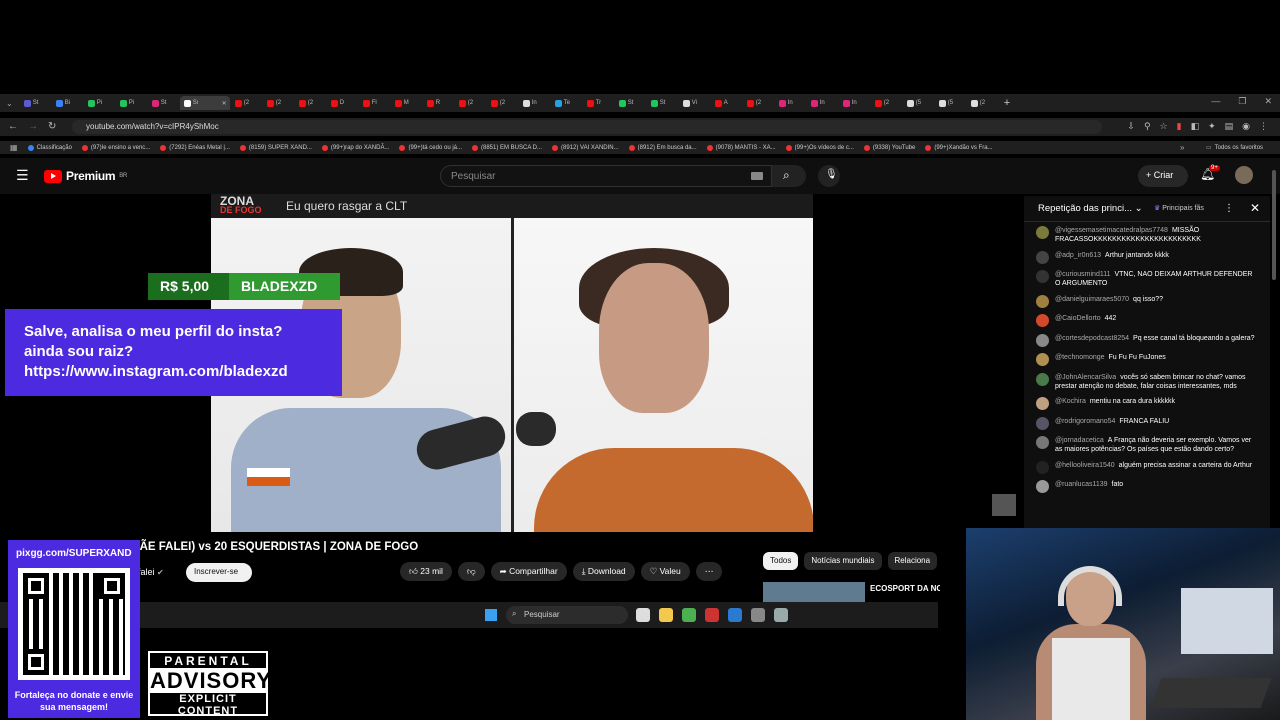 Image resolution: width=1280 pixels, height=720 pixels. What do you see at coordinates (1229, 208) in the screenshot?
I see `chat-menu-icon: ⋮` at bounding box center [1229, 208].